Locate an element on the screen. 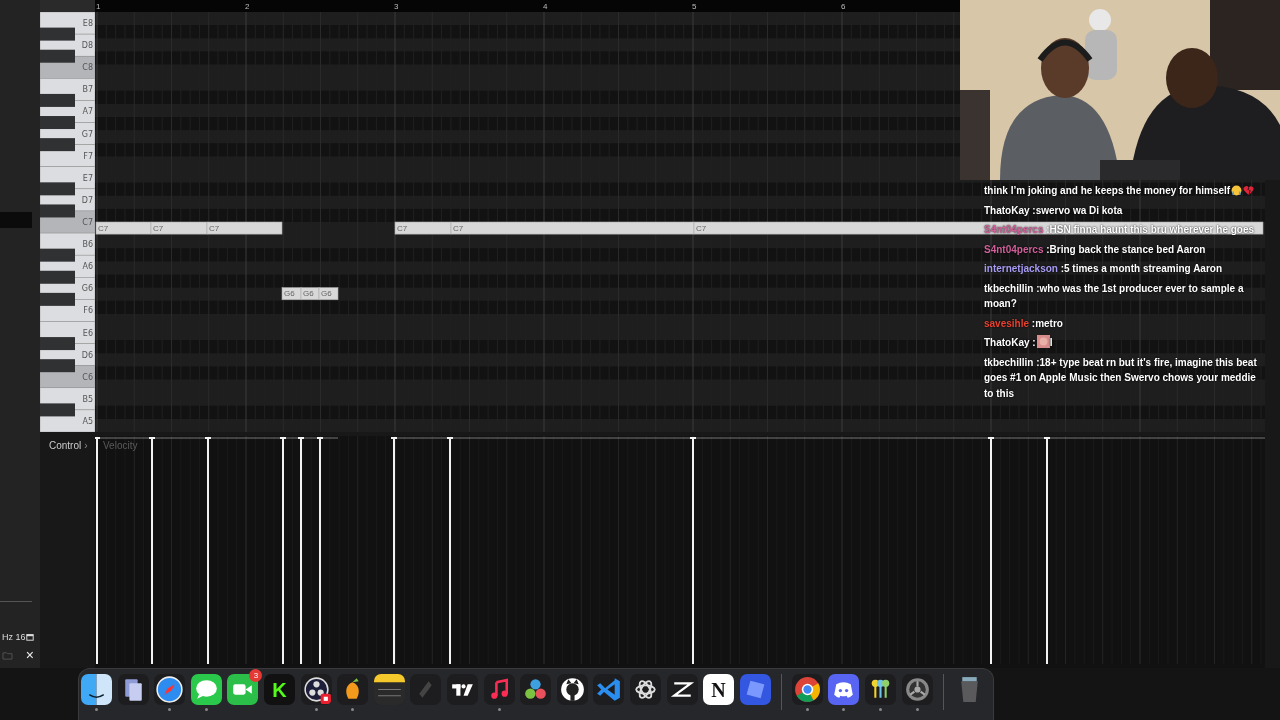 This screenshot has height=720, width=1280. track-slot is located at coordinates (16, 220).